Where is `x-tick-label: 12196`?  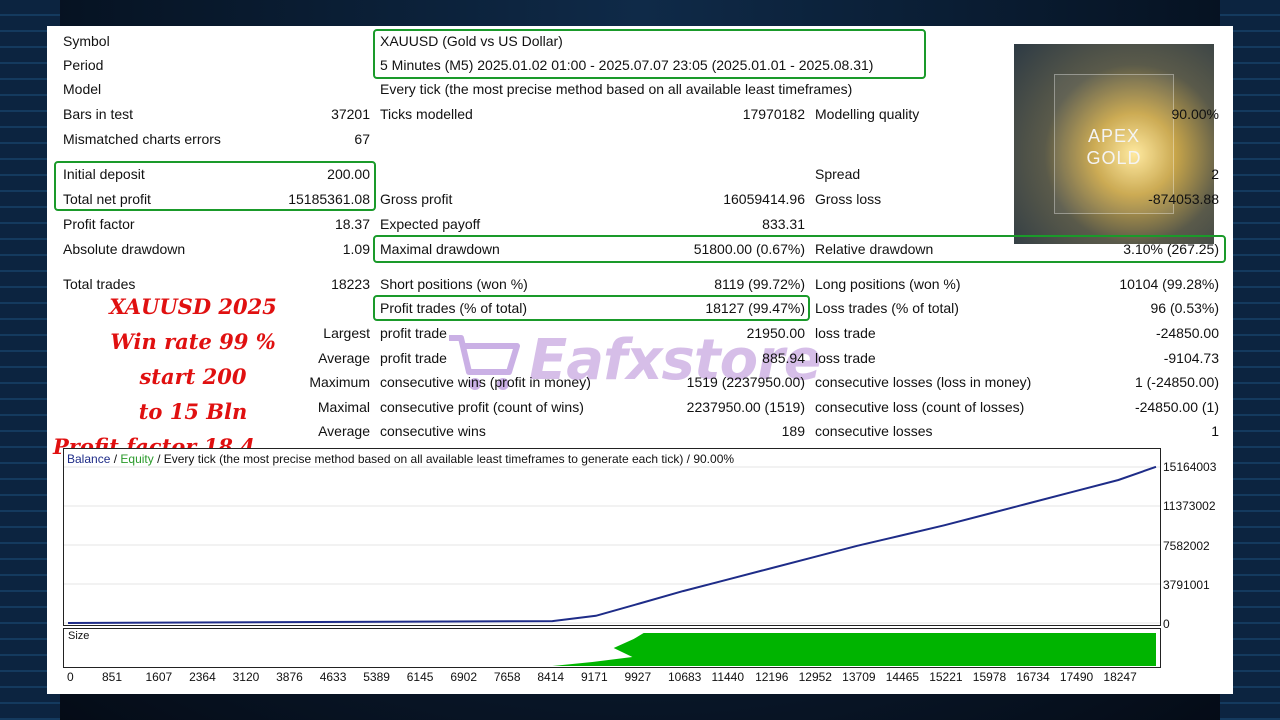 x-tick-label: 12196 is located at coordinates (772, 677).